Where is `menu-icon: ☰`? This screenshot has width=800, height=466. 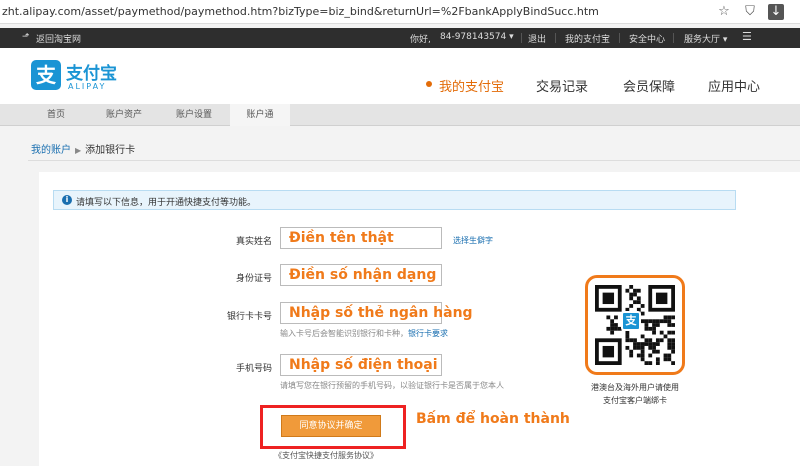 menu-icon: ☰ is located at coordinates (747, 36).